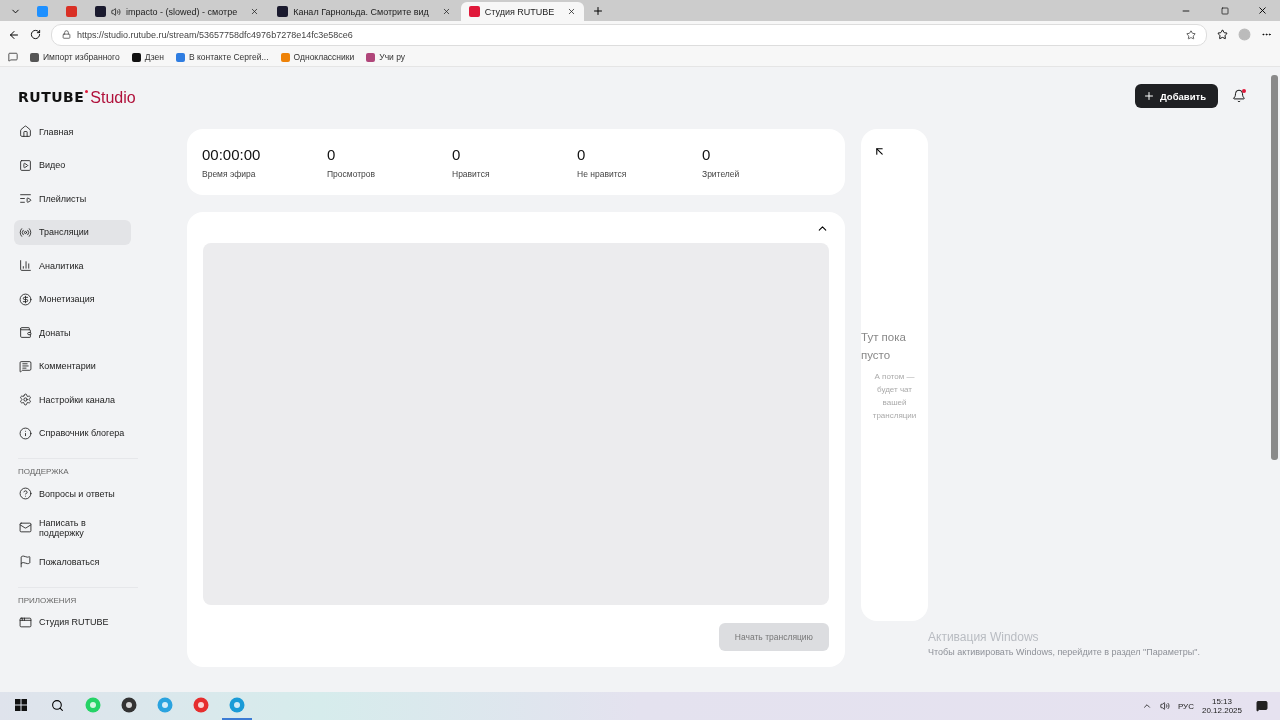 Image resolution: width=1280 pixels, height=720 pixels. I want to click on reload-icon, so click(35, 34).